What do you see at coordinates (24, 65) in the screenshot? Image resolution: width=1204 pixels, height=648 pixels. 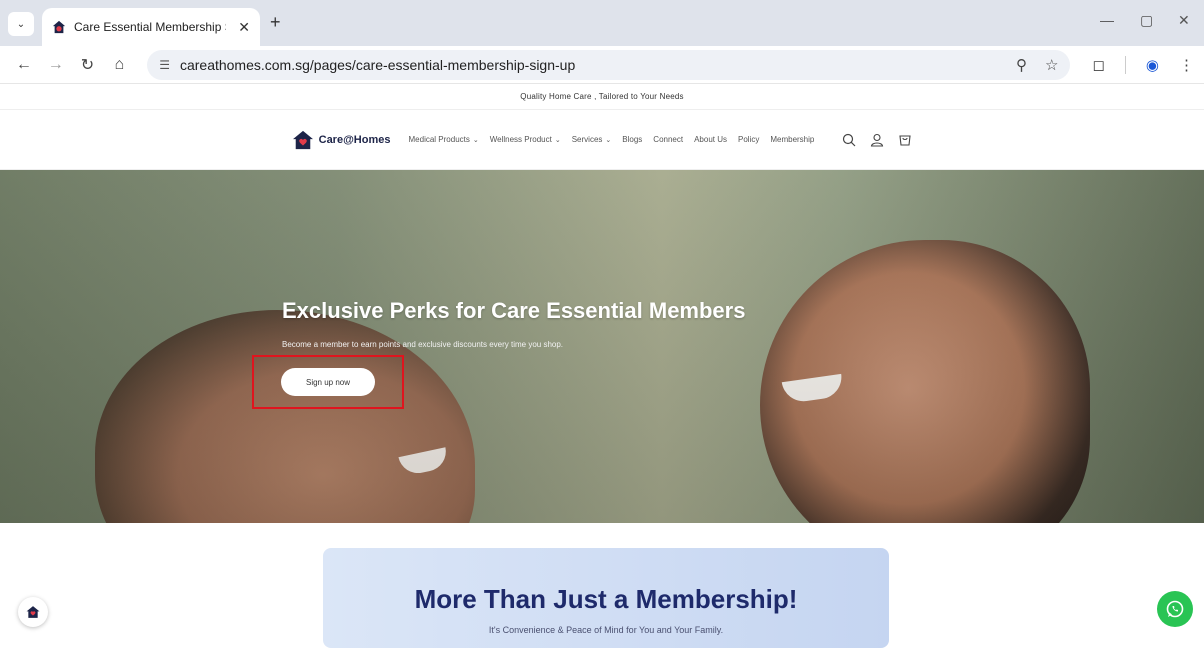 I see `back-icon: ←` at bounding box center [24, 65].